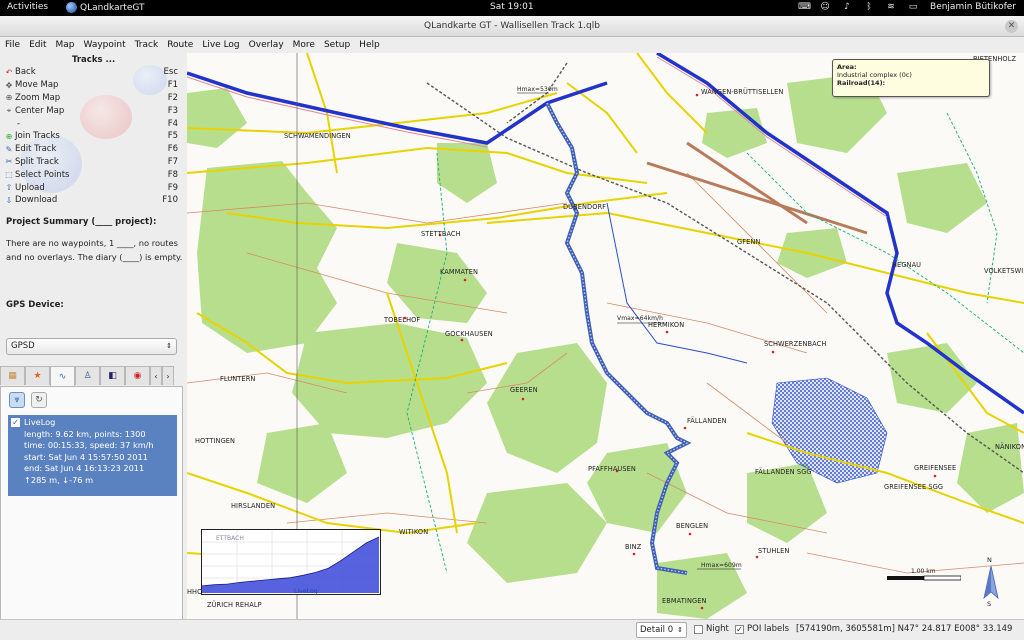 This screenshot has width=1024, height=640. Describe the element at coordinates (59, 479) in the screenshot. I see `track-elevation: ↑285 m, ↓-76 m` at that location.